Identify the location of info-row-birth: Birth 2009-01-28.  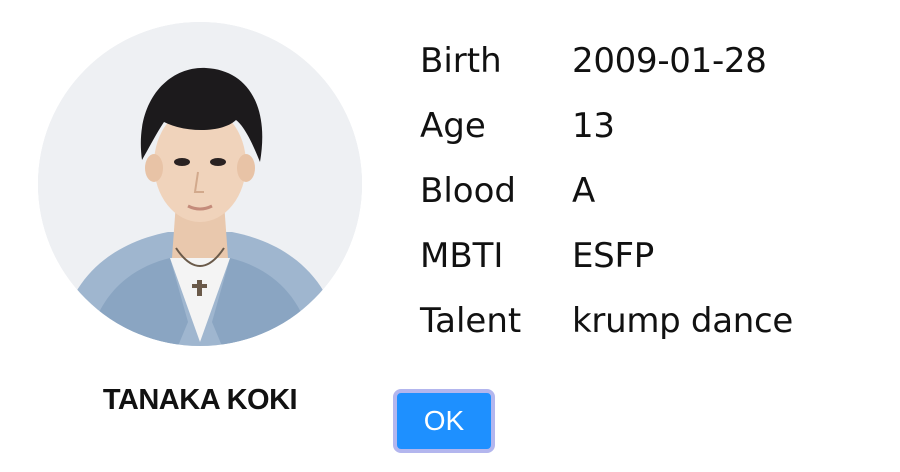
(606, 60).